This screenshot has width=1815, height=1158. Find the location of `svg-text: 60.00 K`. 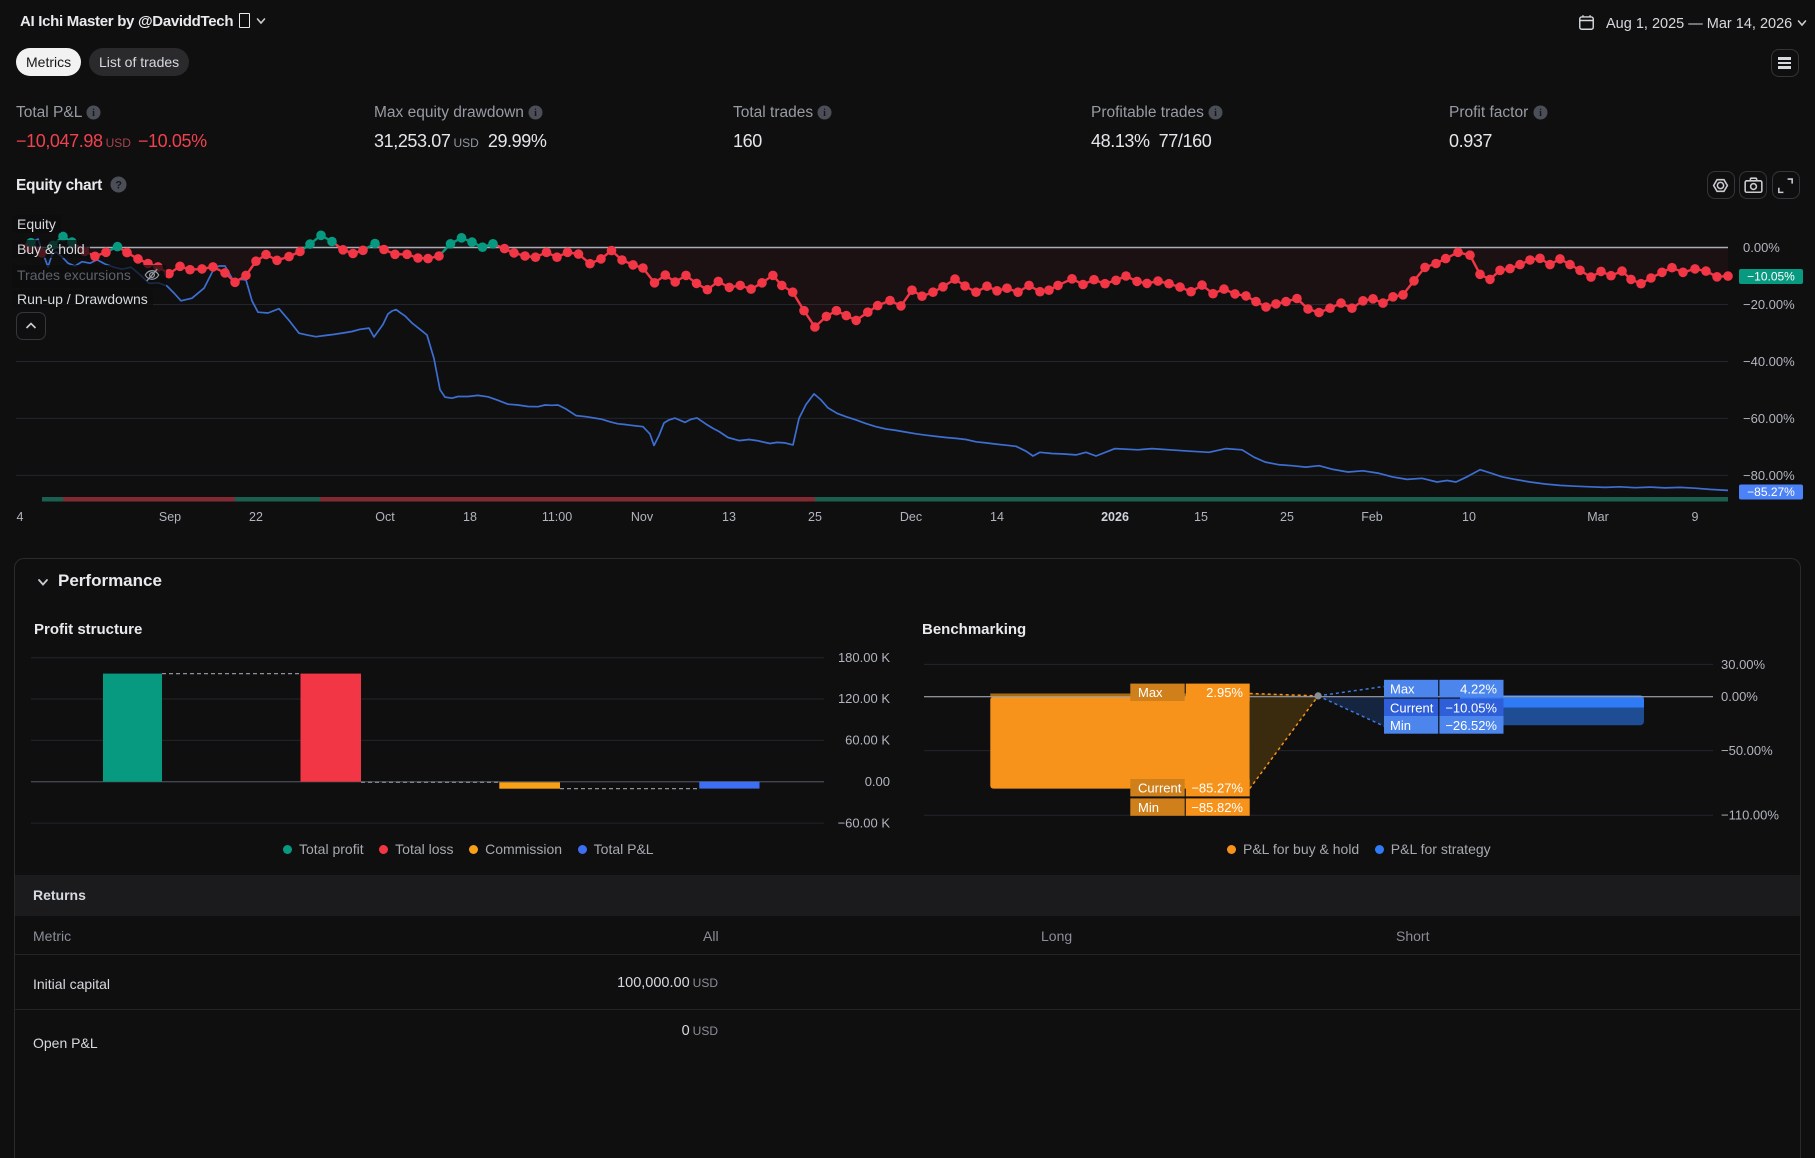

svg-text: 60.00 K is located at coordinates (867, 740).